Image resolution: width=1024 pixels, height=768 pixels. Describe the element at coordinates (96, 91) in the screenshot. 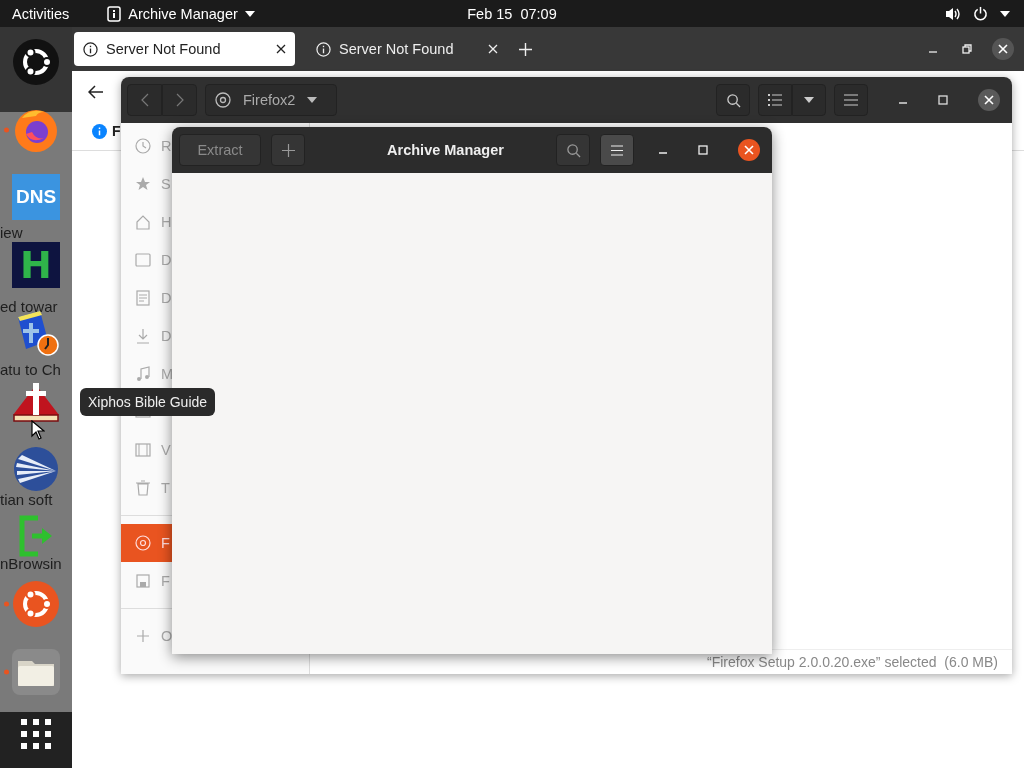

I see `back-arrow-icon` at that location.